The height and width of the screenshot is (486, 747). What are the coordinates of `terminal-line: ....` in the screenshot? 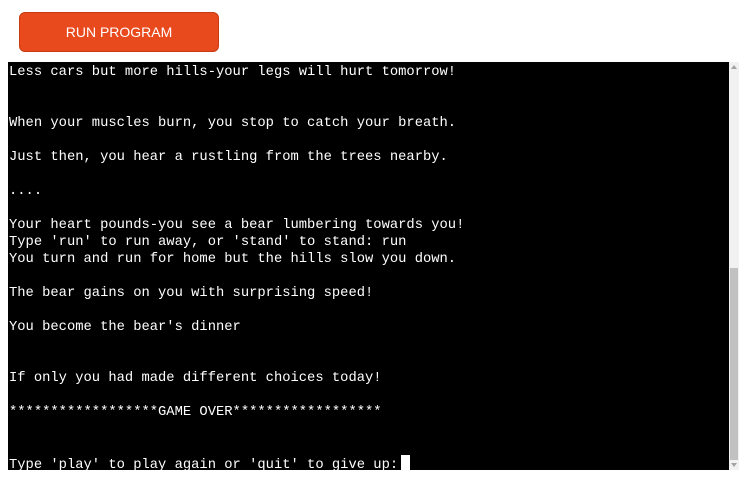 It's located at (26, 191).